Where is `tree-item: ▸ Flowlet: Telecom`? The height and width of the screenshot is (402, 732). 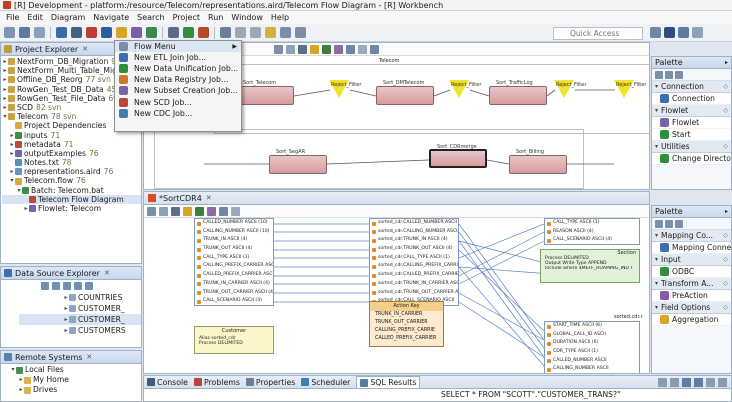 tree-item: ▸ Flowlet: Telecom is located at coordinates (71, 208).